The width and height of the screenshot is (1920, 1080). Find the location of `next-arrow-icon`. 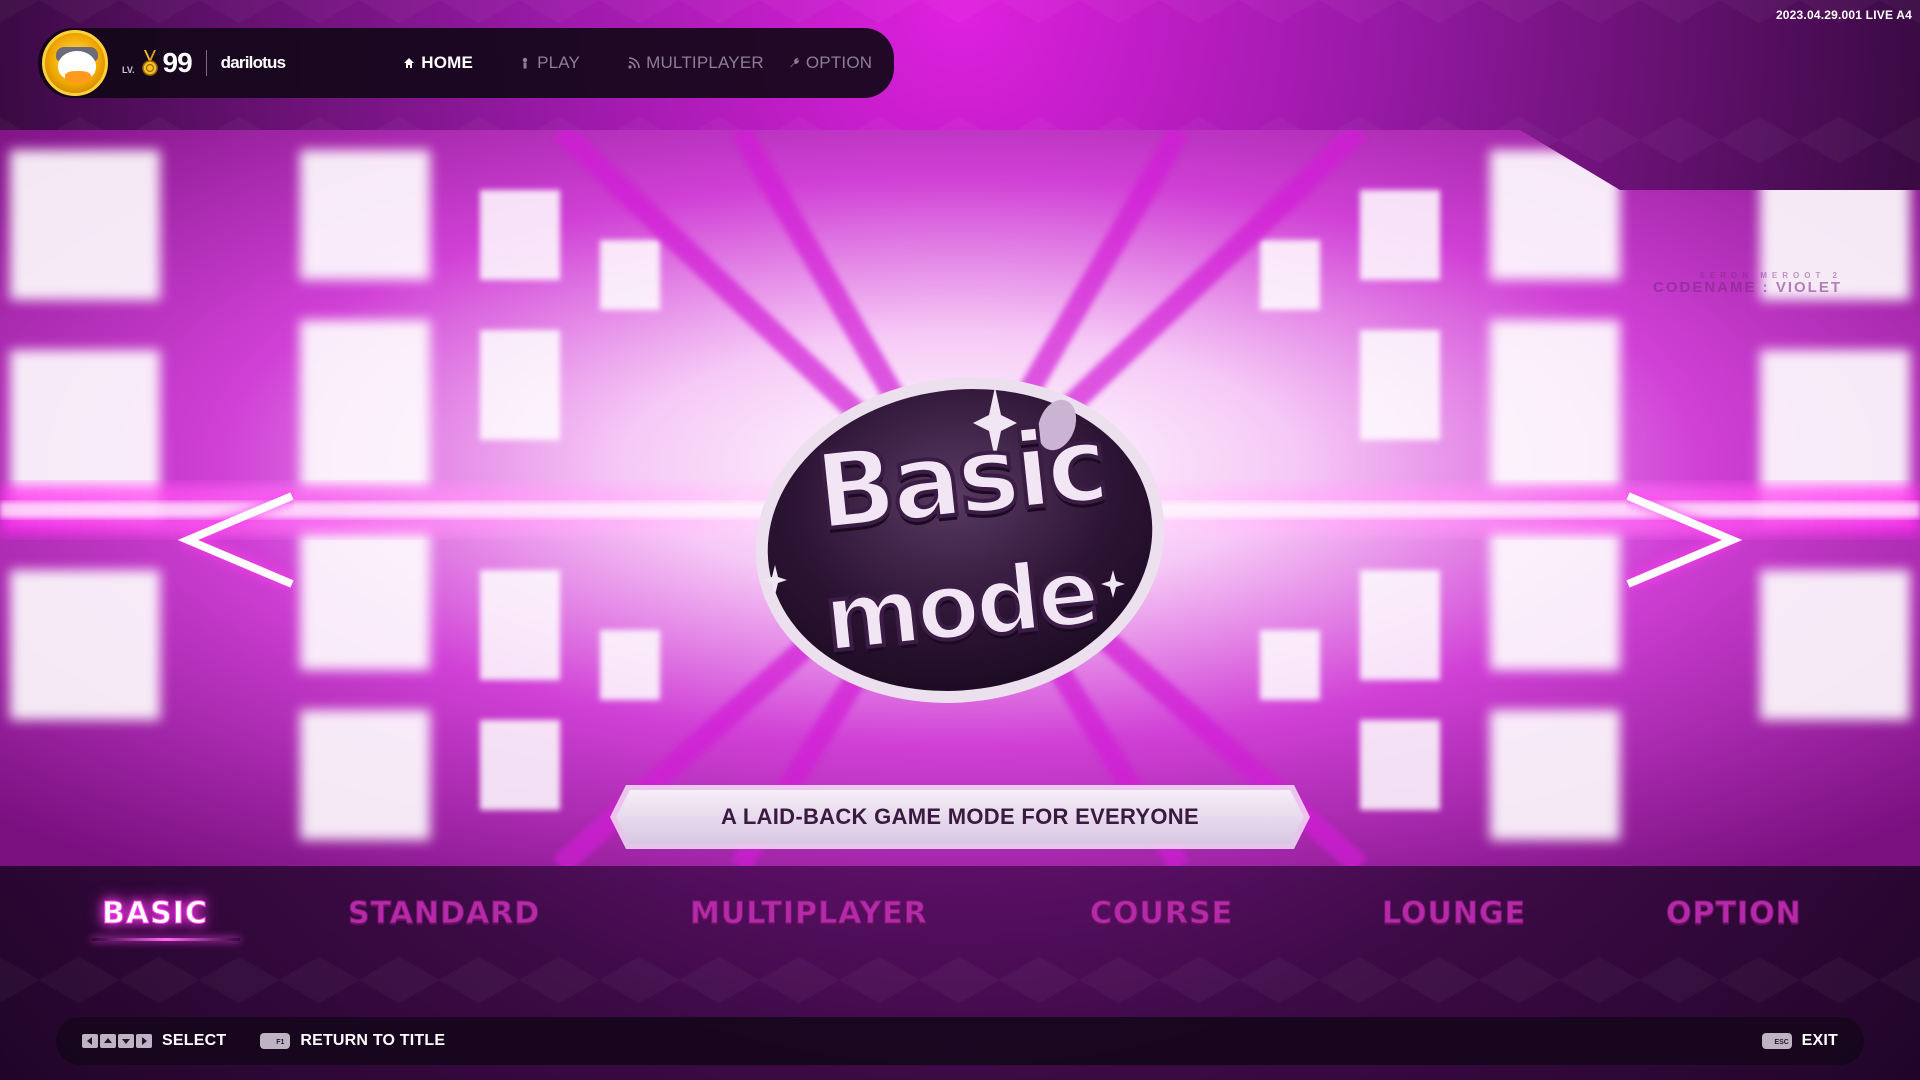

next-arrow-icon is located at coordinates (1686, 540).